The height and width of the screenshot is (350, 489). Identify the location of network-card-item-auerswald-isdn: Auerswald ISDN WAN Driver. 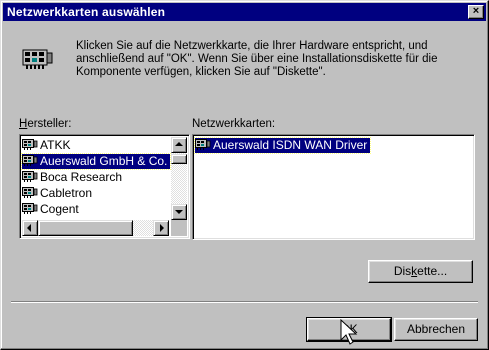
(282, 145).